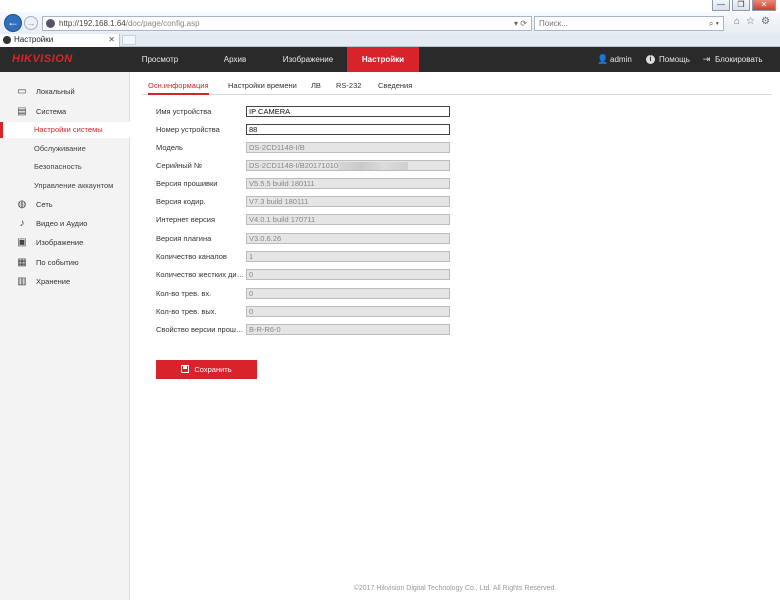 The height and width of the screenshot is (600, 780). What do you see at coordinates (765, 21) in the screenshot?
I see `settings-gear-icon: ⚙` at bounding box center [765, 21].